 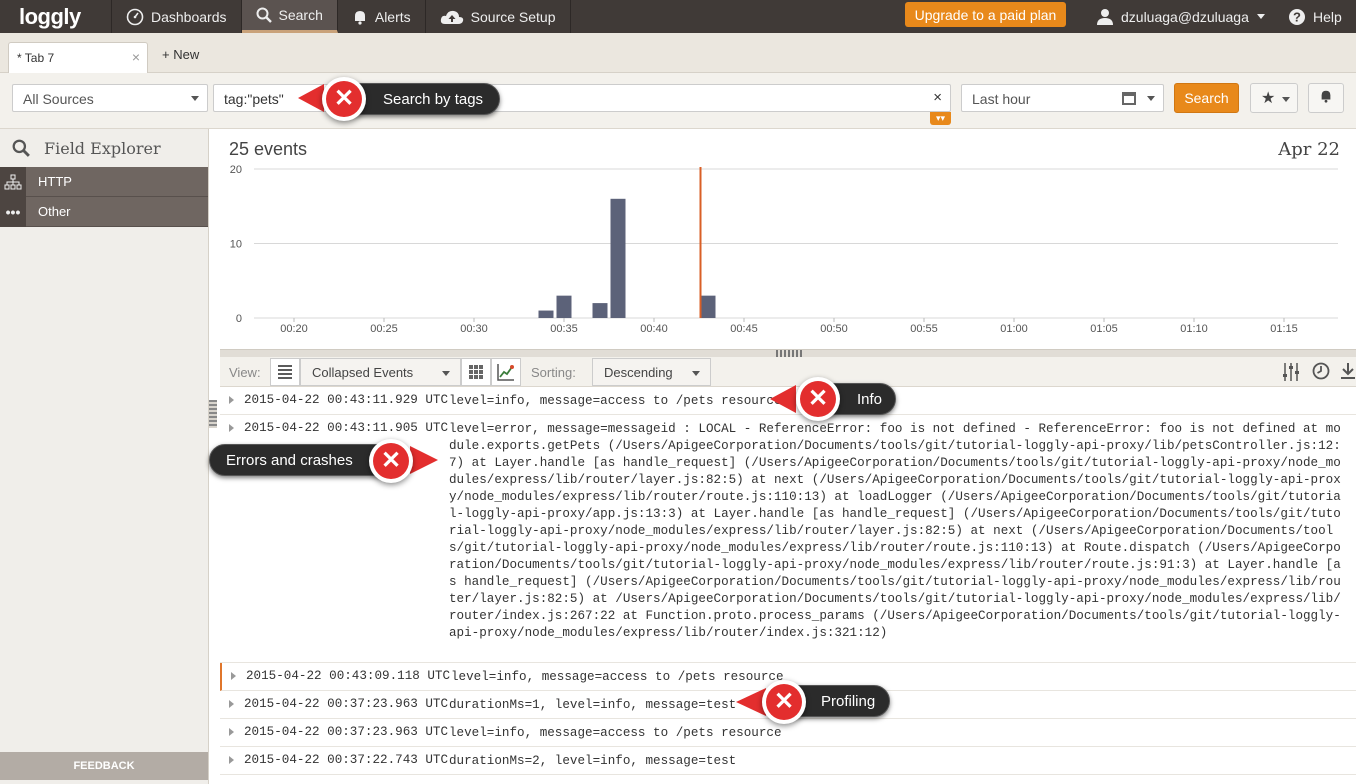 I want to click on grip-icon, so click(x=789, y=353).